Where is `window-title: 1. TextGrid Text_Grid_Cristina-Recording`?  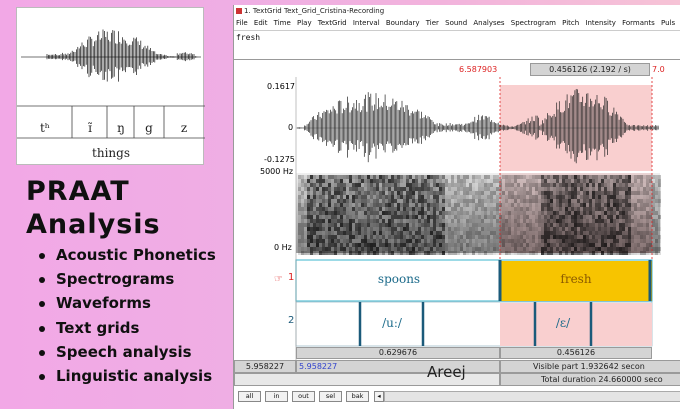 window-title: 1. TextGrid Text_Grid_Cristina-Recording is located at coordinates (314, 11).